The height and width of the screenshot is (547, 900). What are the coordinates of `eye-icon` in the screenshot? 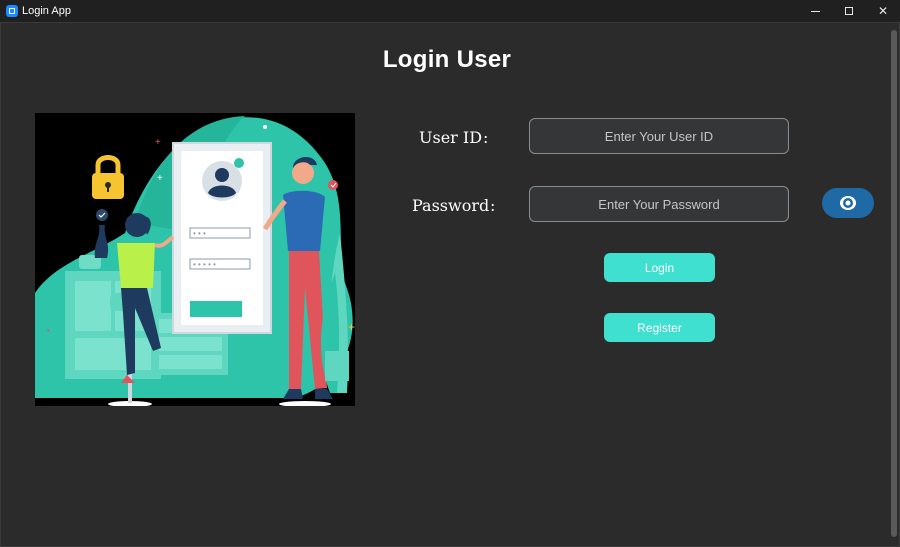 It's located at (848, 203).